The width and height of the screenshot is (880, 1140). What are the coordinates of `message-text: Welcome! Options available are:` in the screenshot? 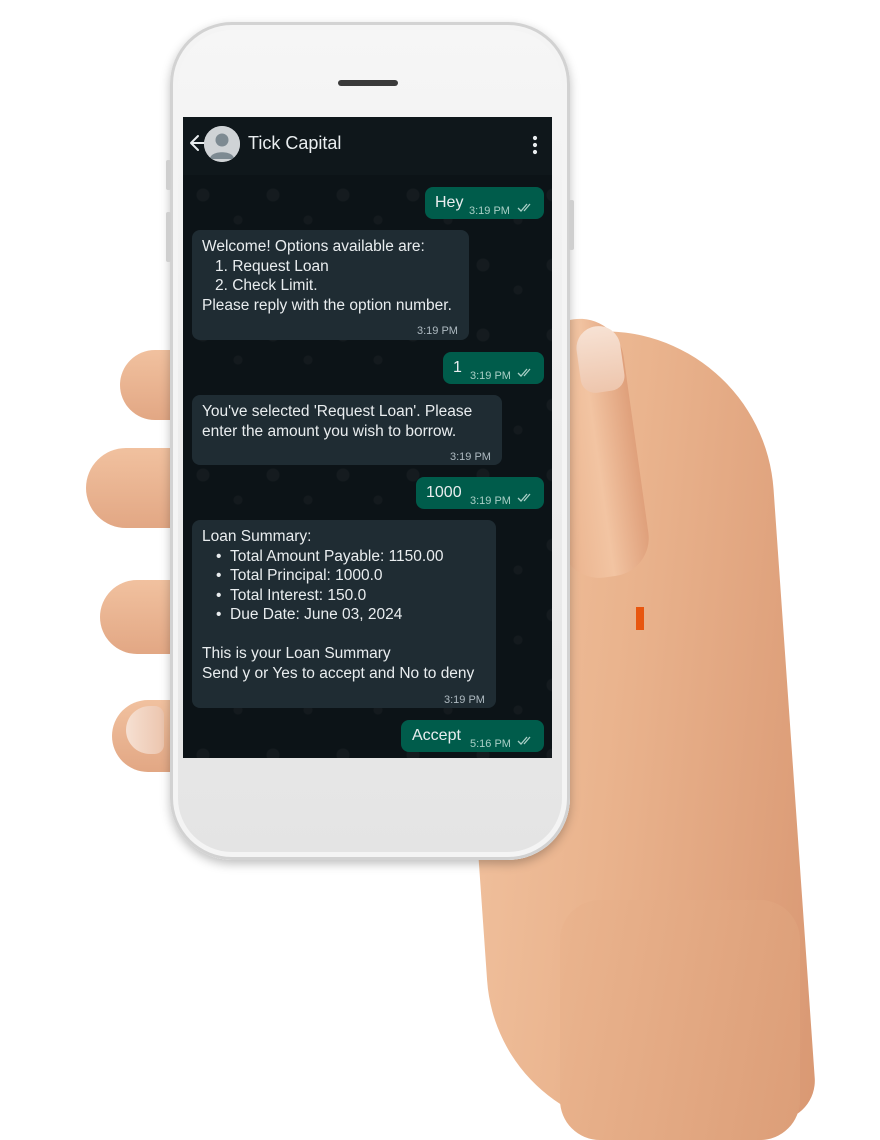 It's located at (313, 246).